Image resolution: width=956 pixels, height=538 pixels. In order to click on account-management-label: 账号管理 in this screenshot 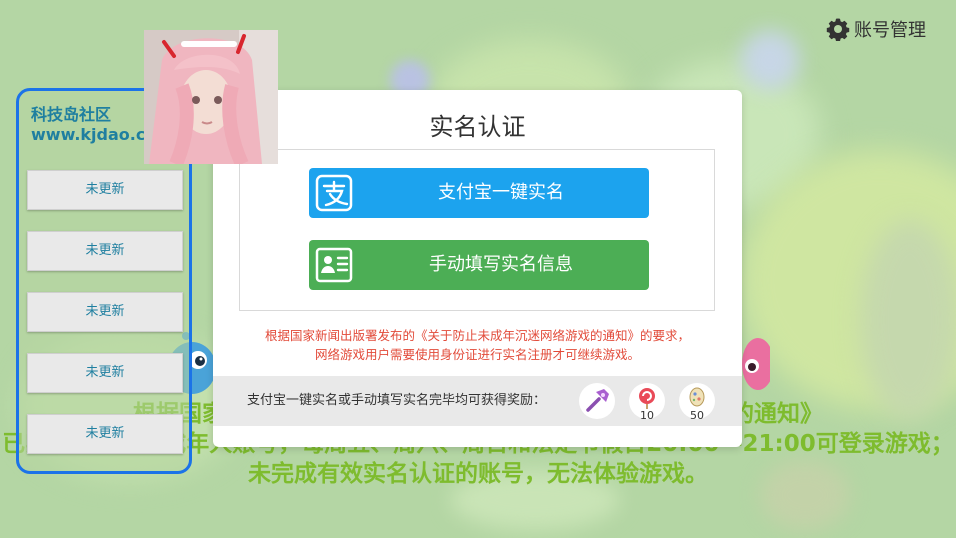, I will do `click(890, 30)`.